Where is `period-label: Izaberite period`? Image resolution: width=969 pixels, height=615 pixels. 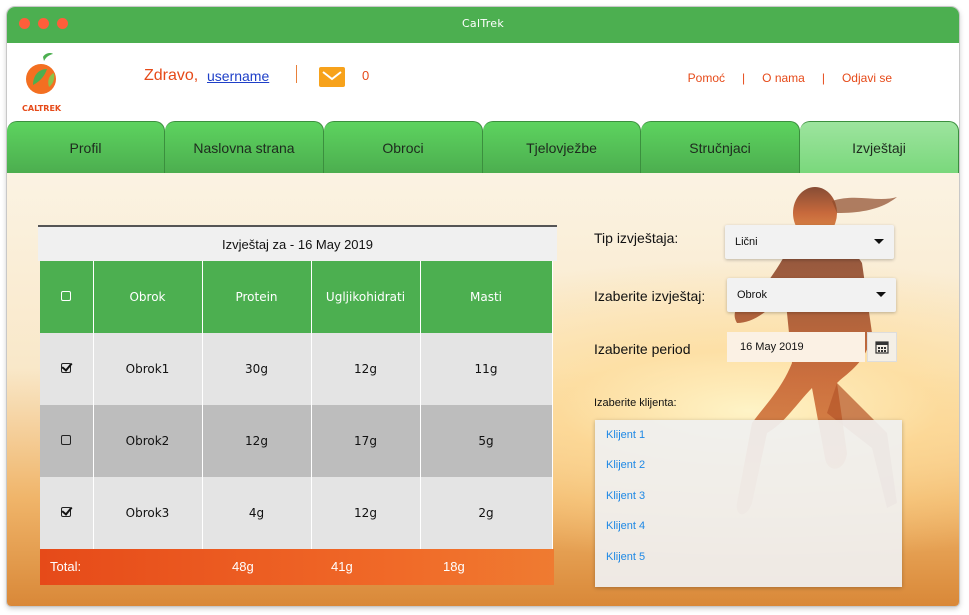 period-label: Izaberite period is located at coordinates (642, 349).